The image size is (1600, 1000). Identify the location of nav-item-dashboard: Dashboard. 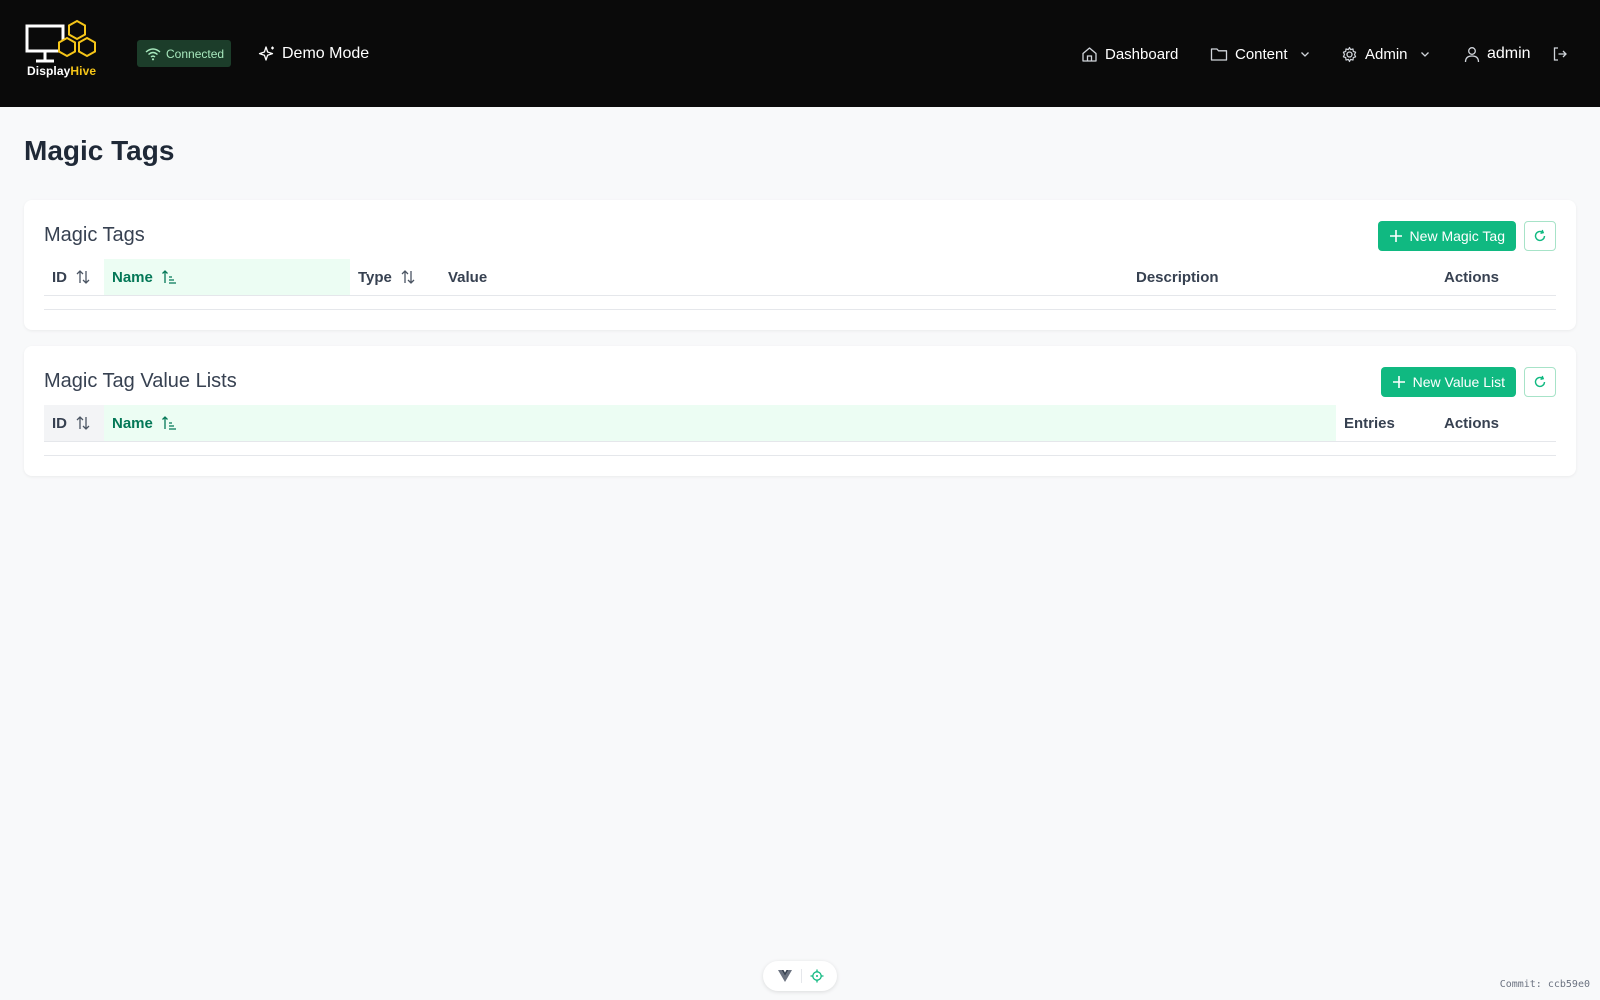
(1129, 54).